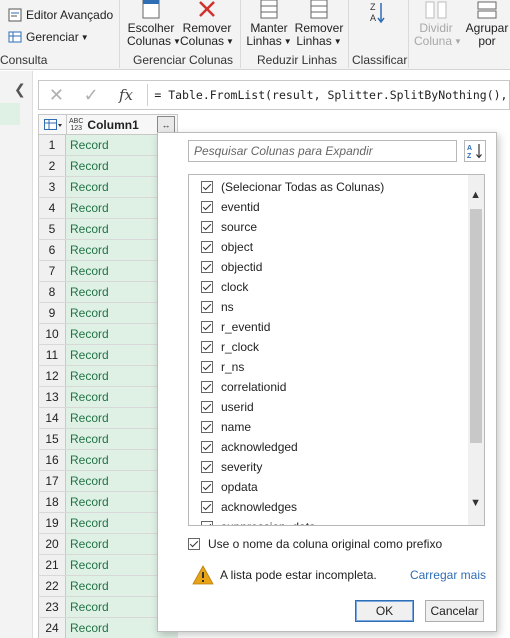 This screenshot has width=510, height=638. What do you see at coordinates (52, 565) in the screenshot?
I see `row-number: 21` at bounding box center [52, 565].